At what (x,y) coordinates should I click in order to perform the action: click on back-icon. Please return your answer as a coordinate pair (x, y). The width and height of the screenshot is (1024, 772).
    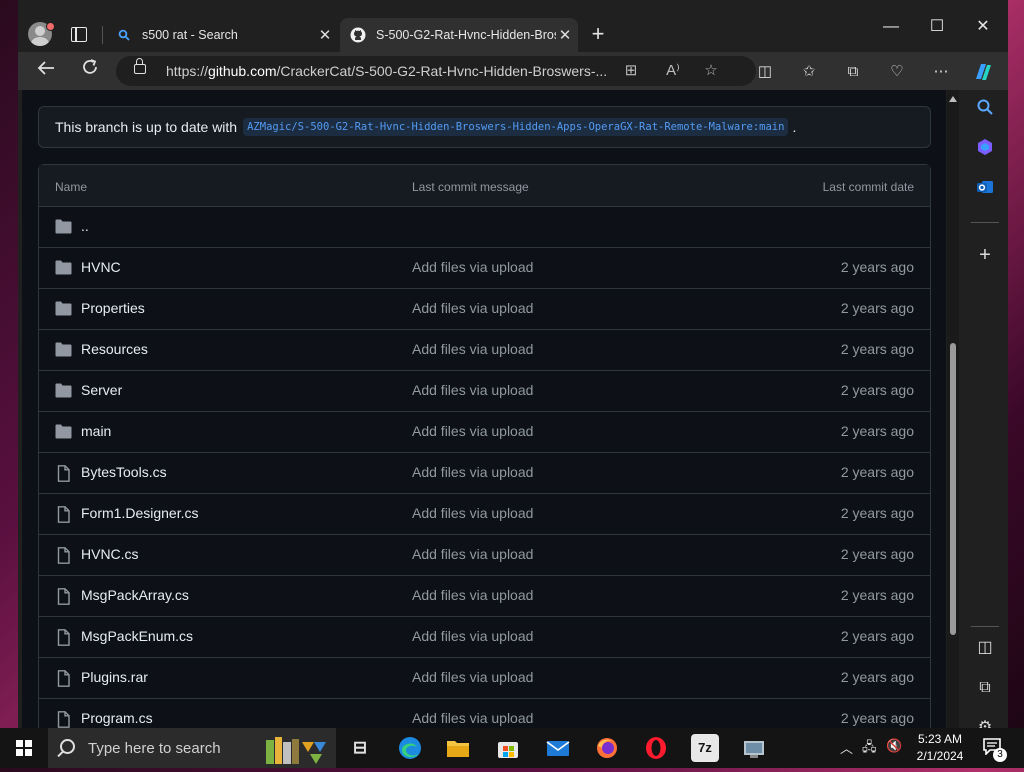
    Looking at the image, I should click on (46, 71).